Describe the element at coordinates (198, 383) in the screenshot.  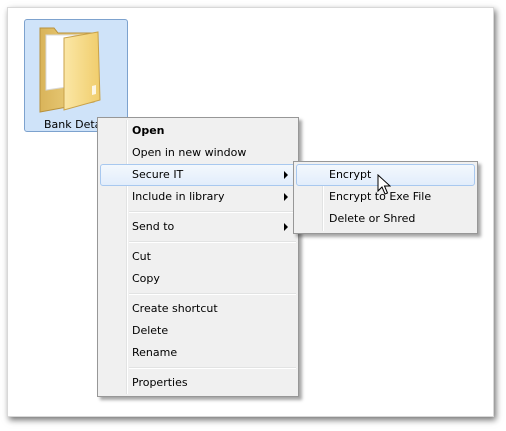
I see `menu-item-properties: Properties` at that location.